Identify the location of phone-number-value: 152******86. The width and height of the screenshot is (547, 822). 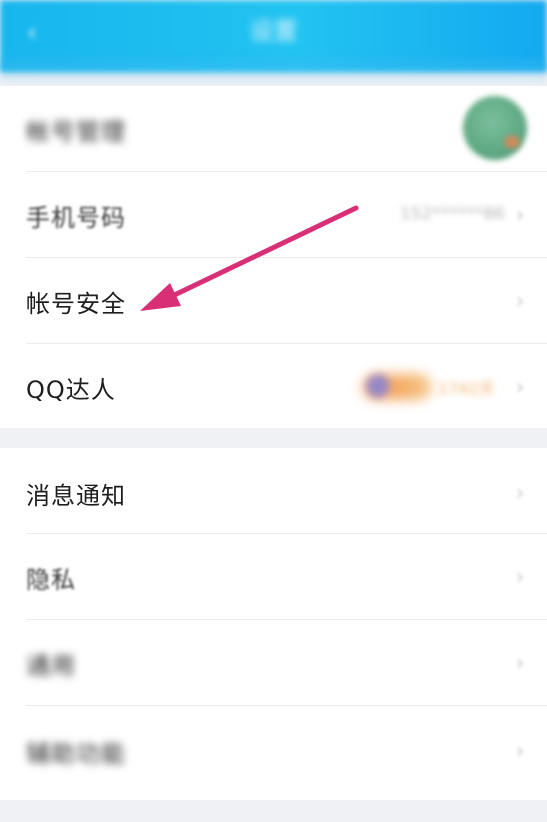
(452, 214).